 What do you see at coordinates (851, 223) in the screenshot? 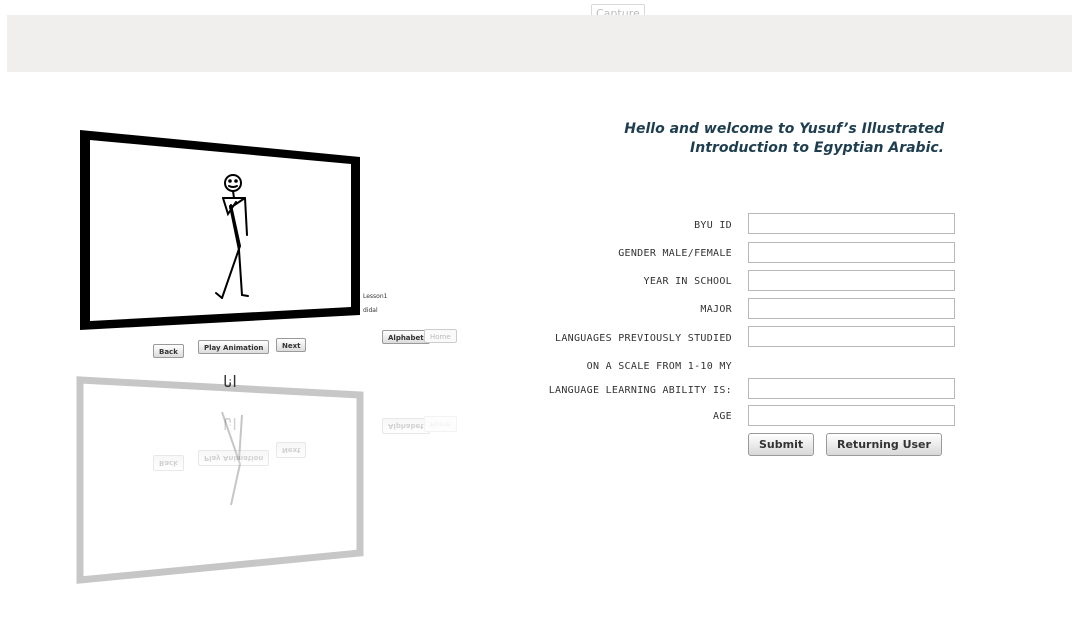
I see `byu-id-input` at bounding box center [851, 223].